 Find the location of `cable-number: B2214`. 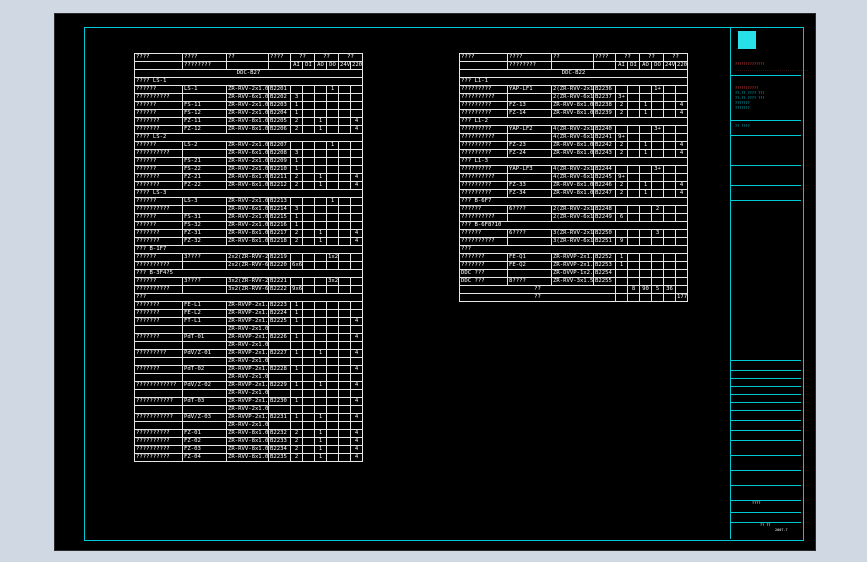

cable-number: B2214 is located at coordinates (279, 209).